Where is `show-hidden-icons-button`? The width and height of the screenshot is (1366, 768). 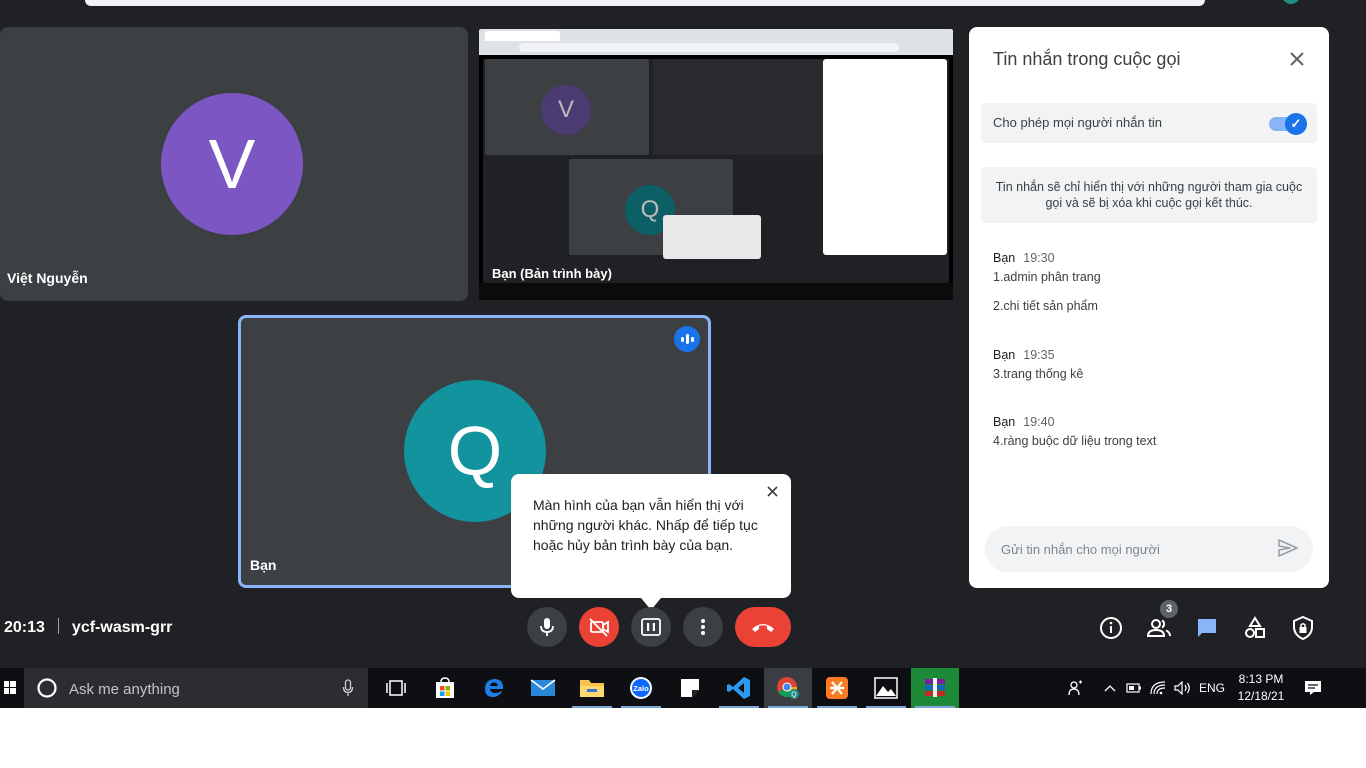 show-hidden-icons-button is located at coordinates (1110, 688).